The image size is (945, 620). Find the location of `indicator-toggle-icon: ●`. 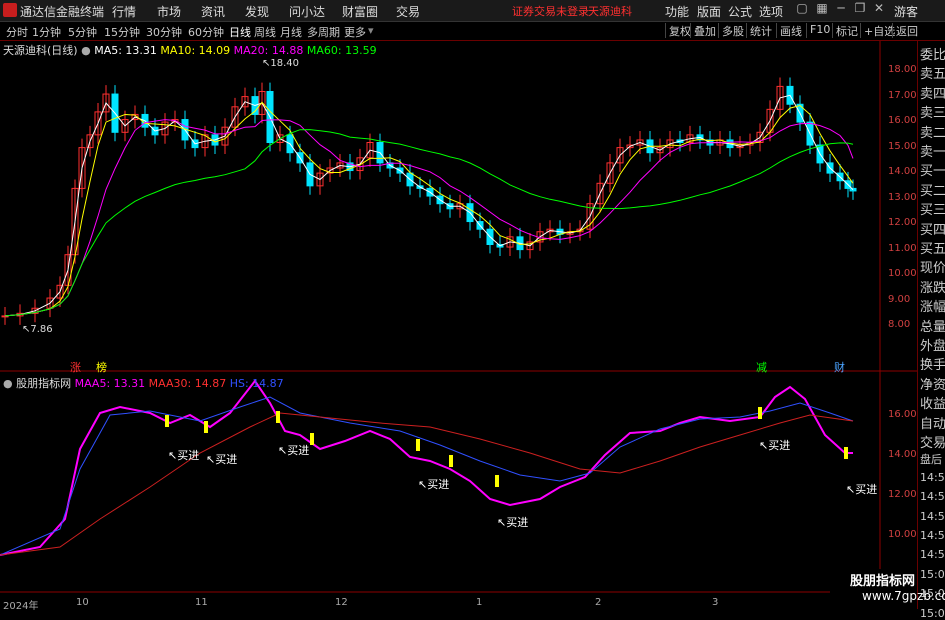

indicator-toggle-icon: ● is located at coordinates (8, 383).